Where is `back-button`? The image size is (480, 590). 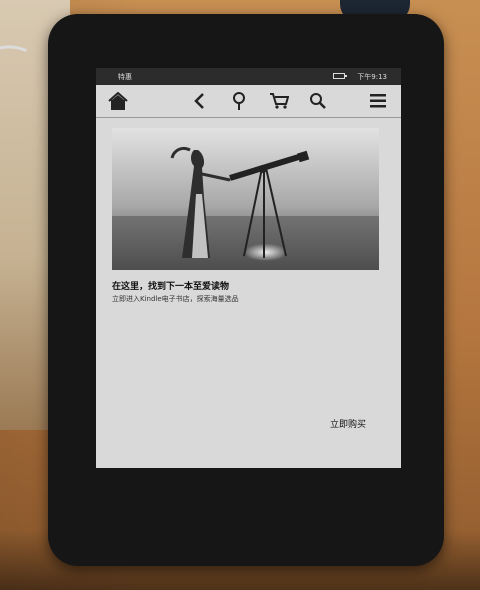
back-button is located at coordinates (199, 101).